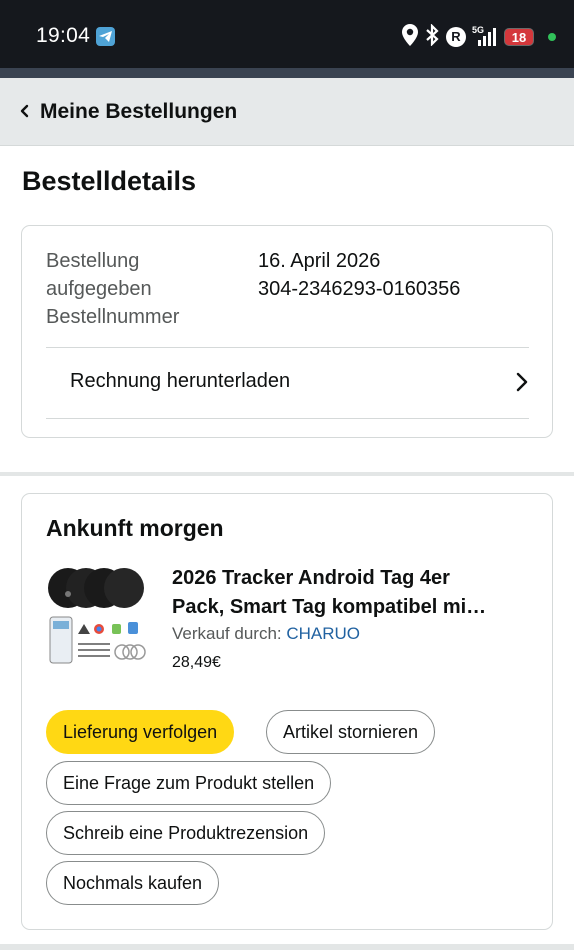  Describe the element at coordinates (180, 381) in the screenshot. I see `download-invoice-label: Rechnung herunterladen` at that location.